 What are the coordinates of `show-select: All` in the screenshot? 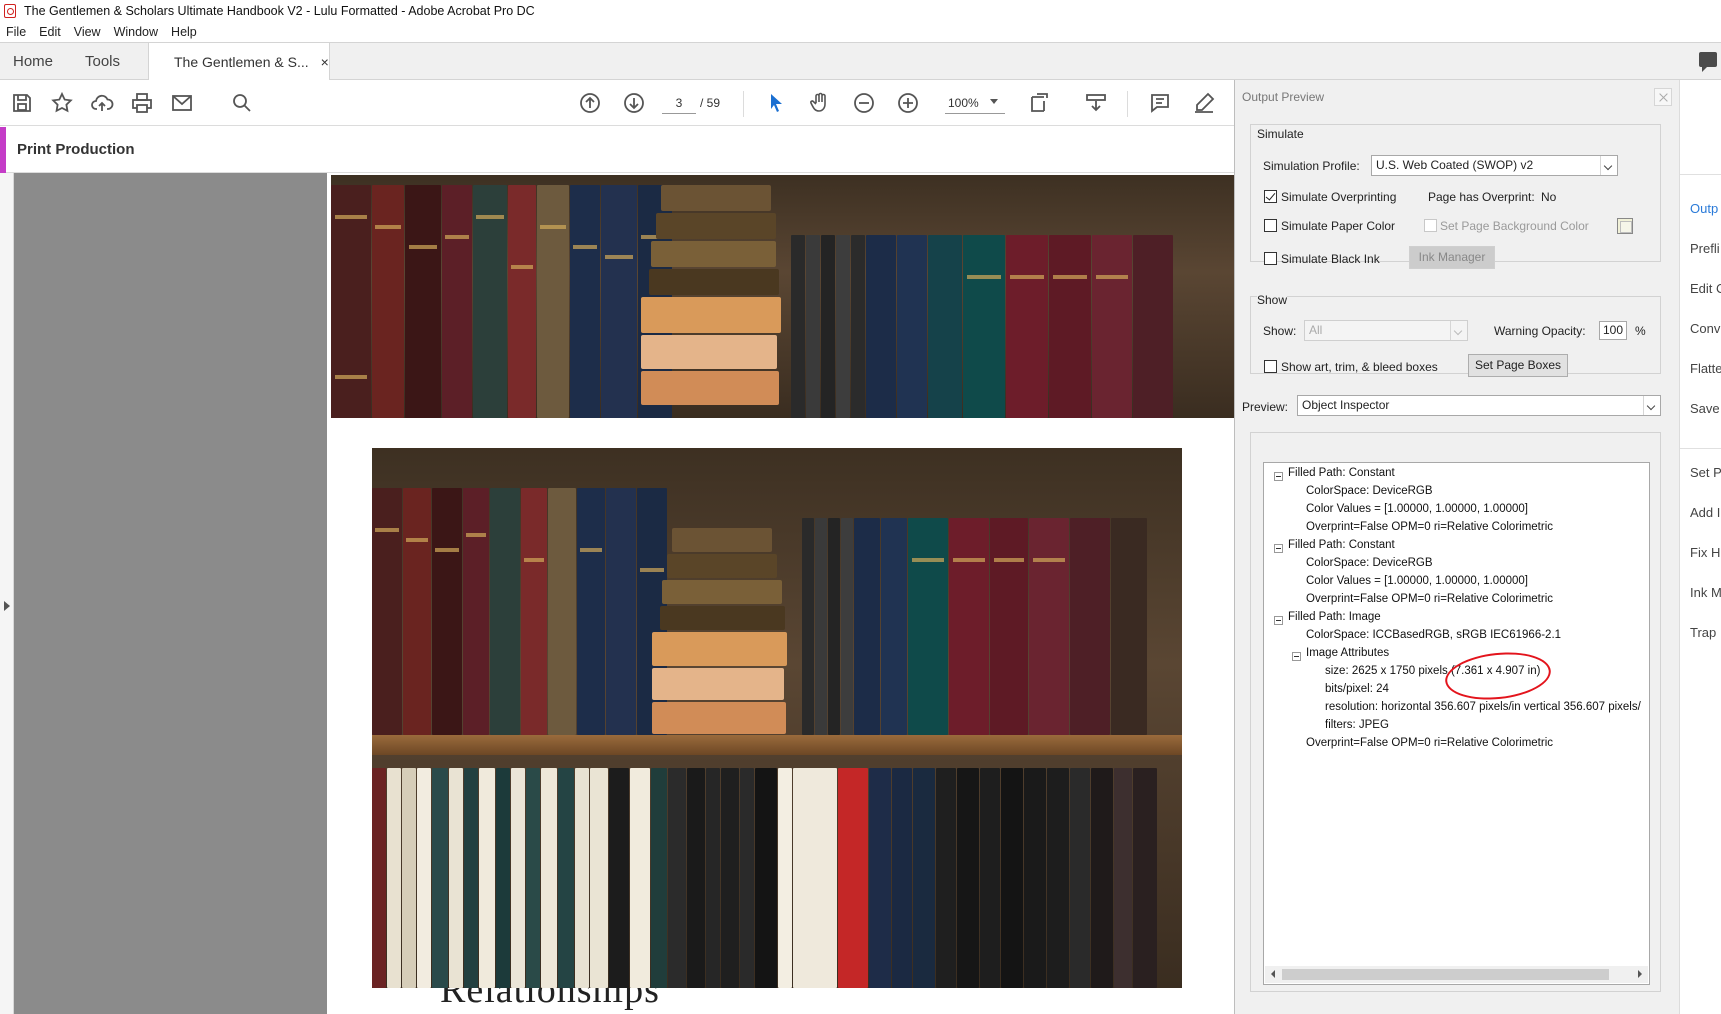 It's located at (1386, 330).